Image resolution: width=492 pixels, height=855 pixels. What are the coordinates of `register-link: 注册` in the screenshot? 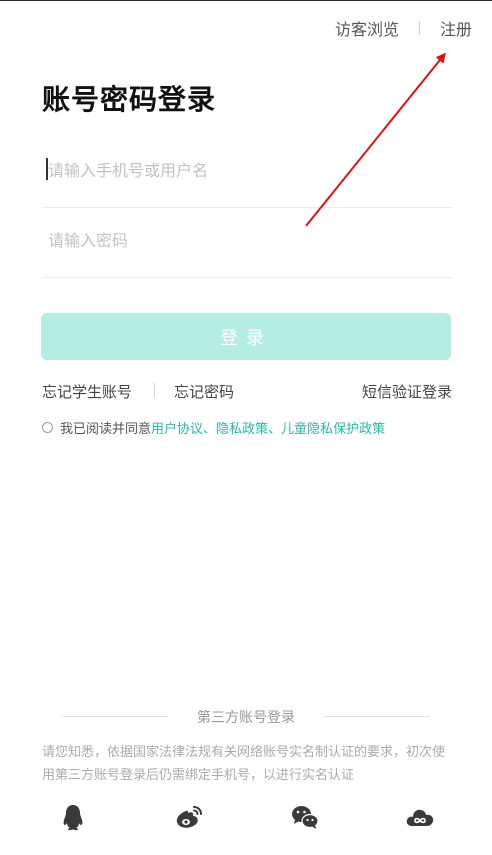 It's located at (456, 28).